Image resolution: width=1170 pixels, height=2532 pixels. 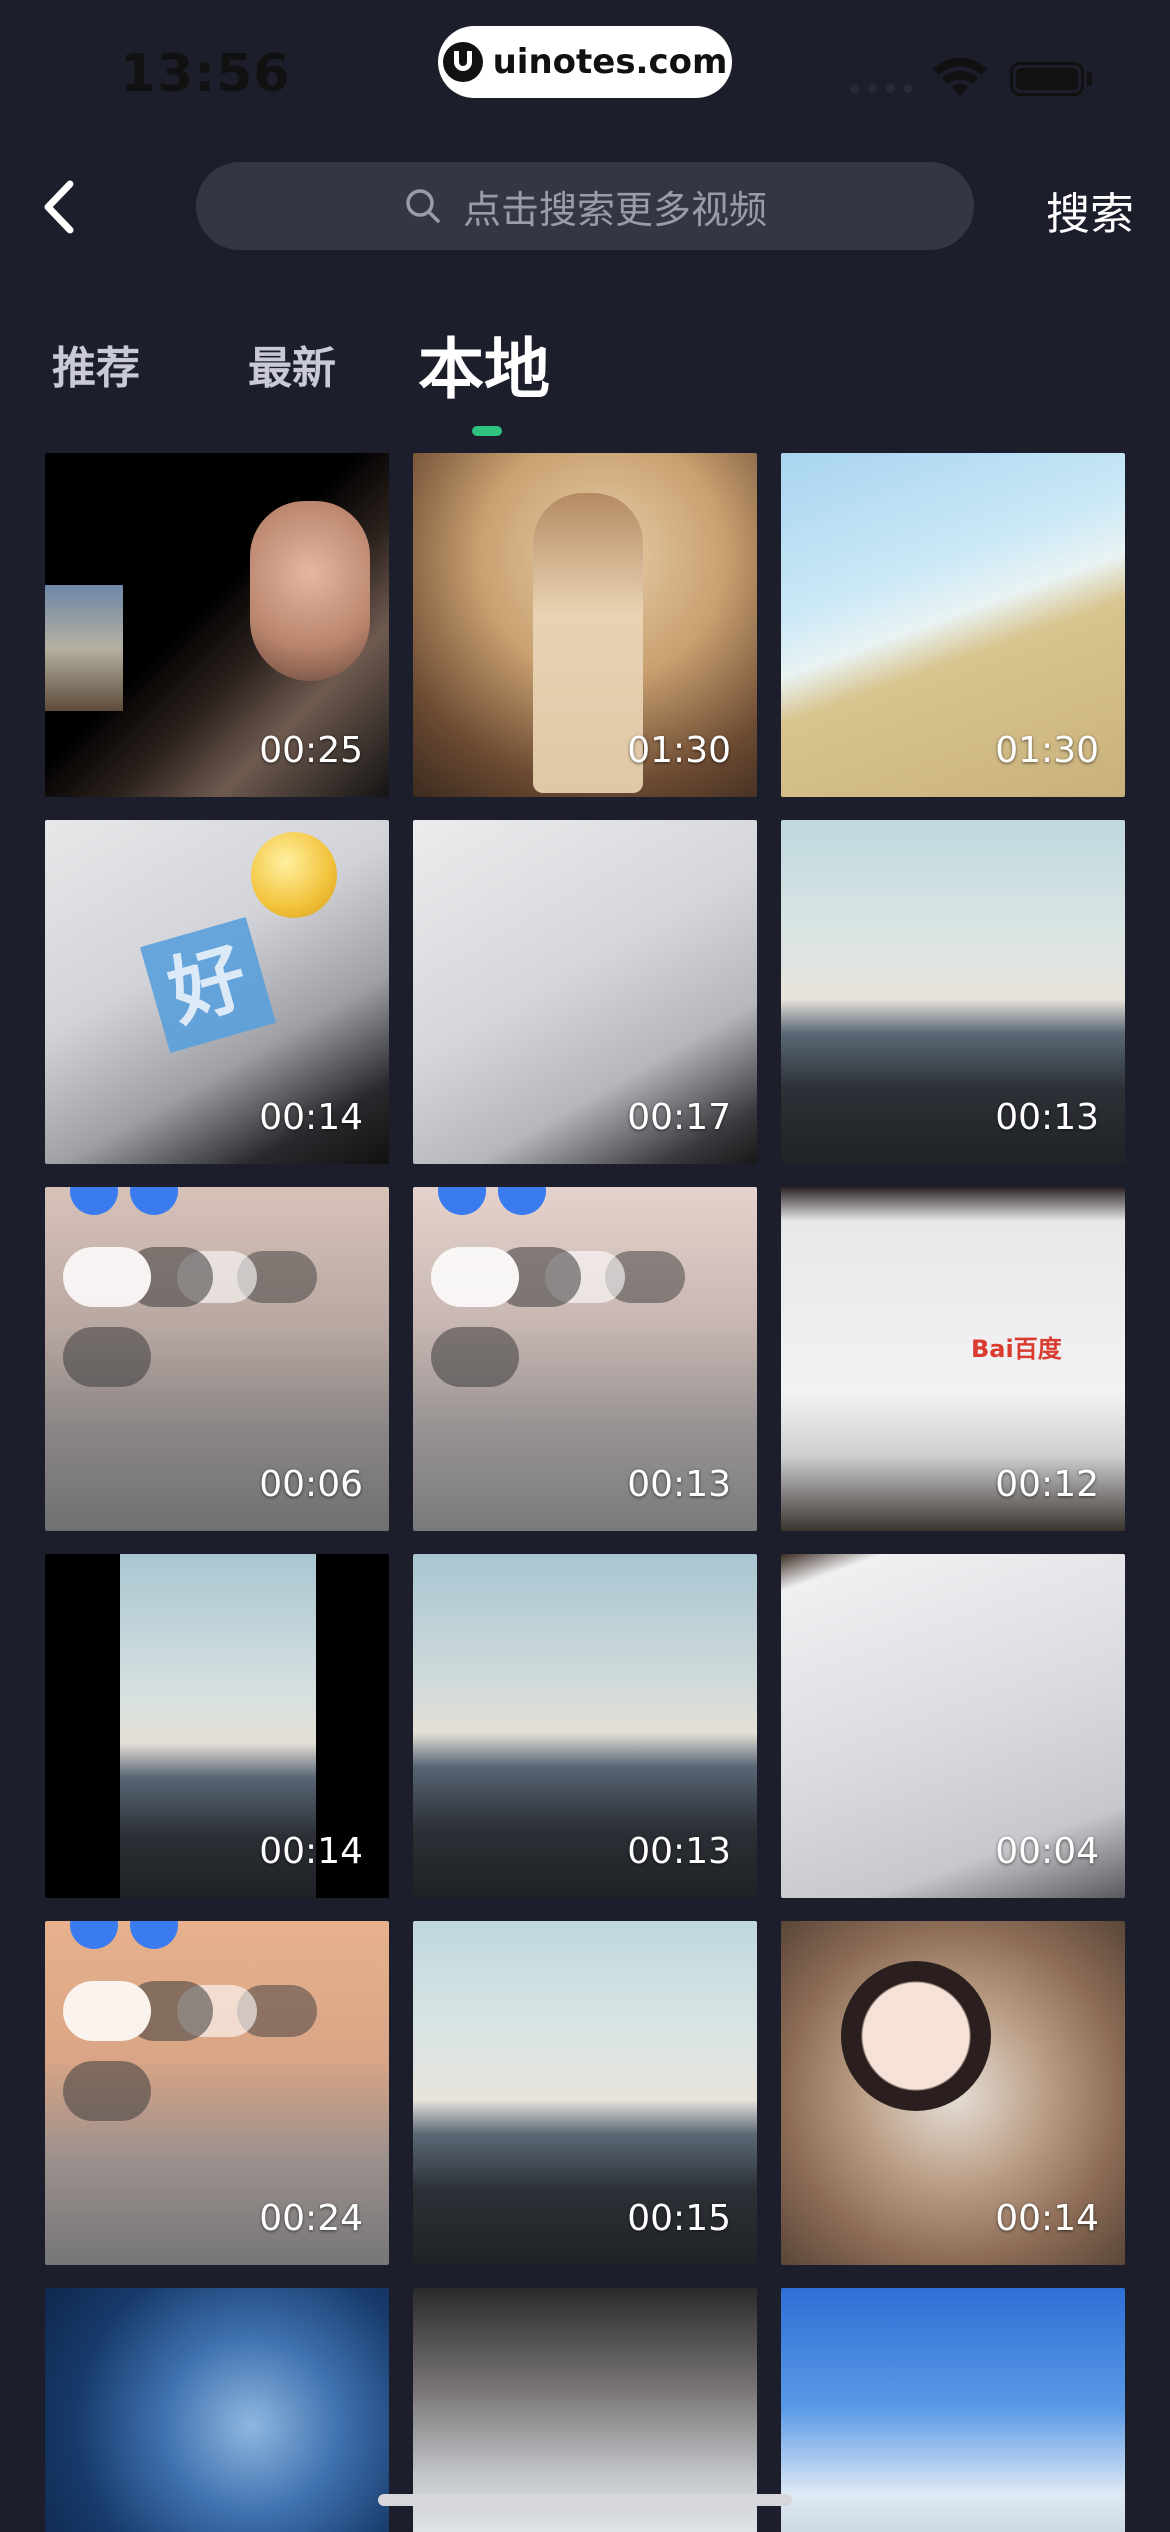 I want to click on video-item: 00:06, so click(x=217, y=1359).